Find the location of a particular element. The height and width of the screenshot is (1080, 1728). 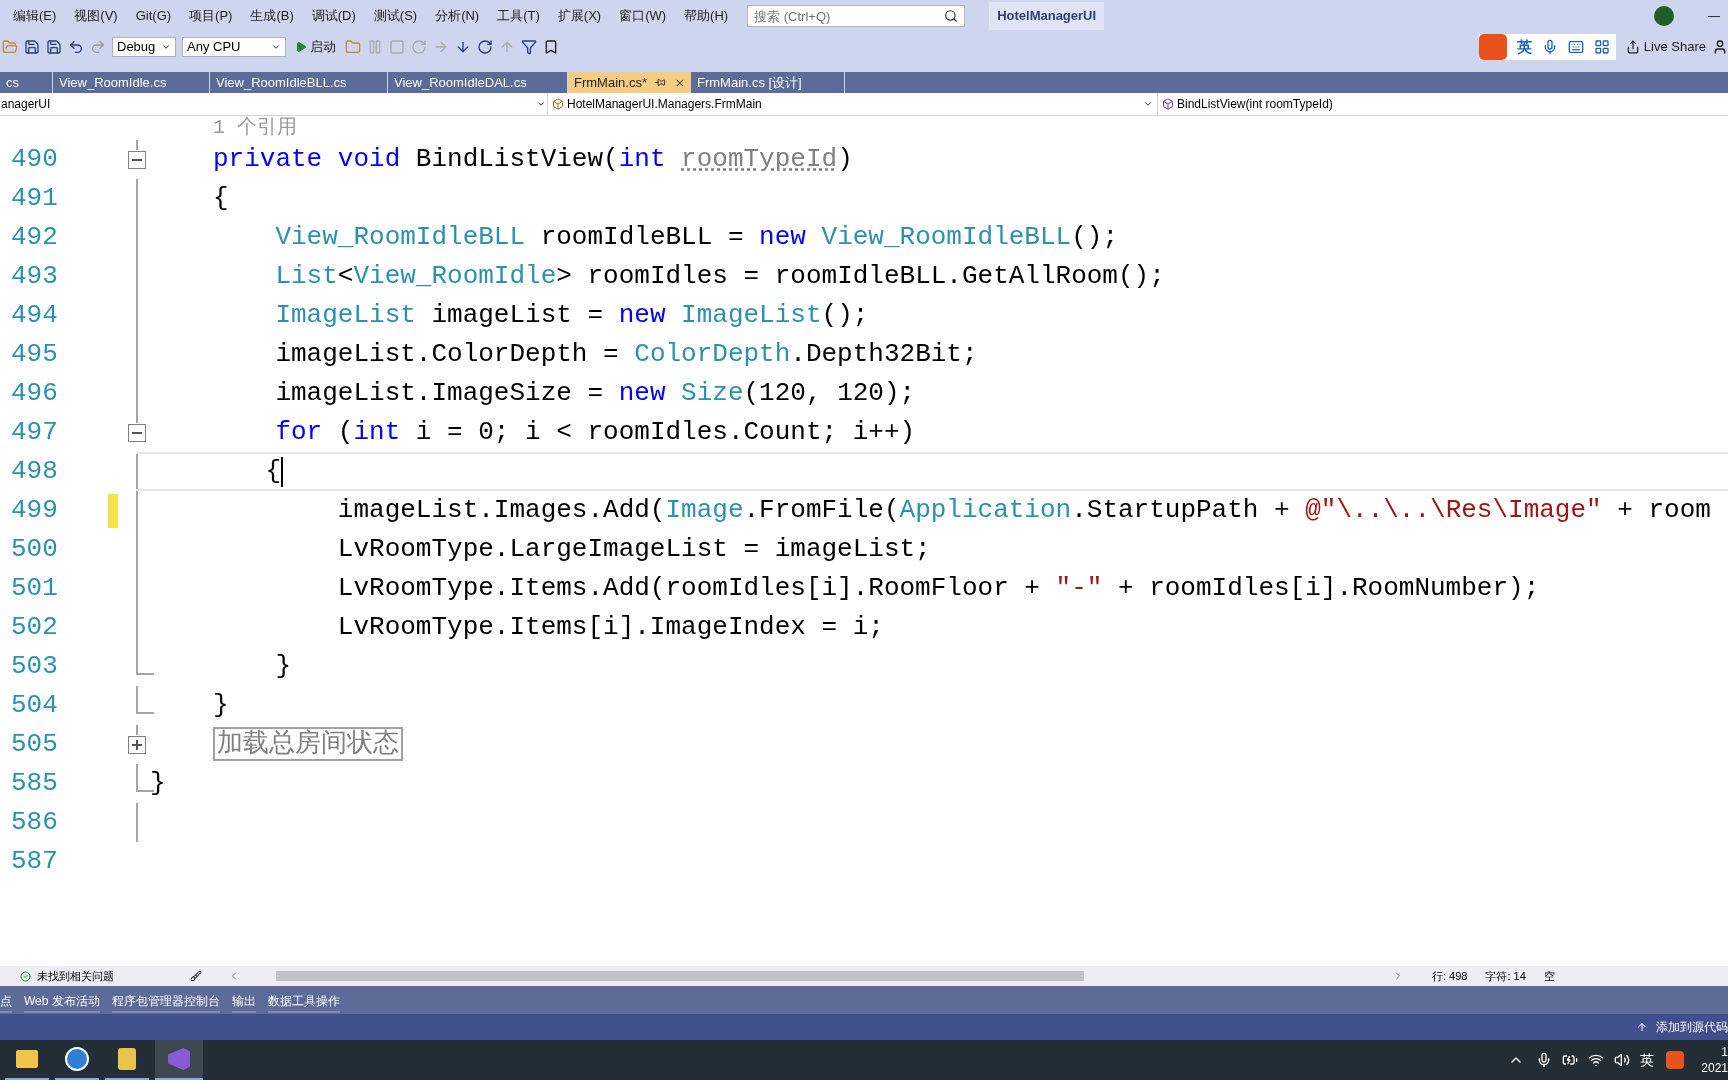

search-box: 搜索 (Ctrl+Q) is located at coordinates (856, 16).